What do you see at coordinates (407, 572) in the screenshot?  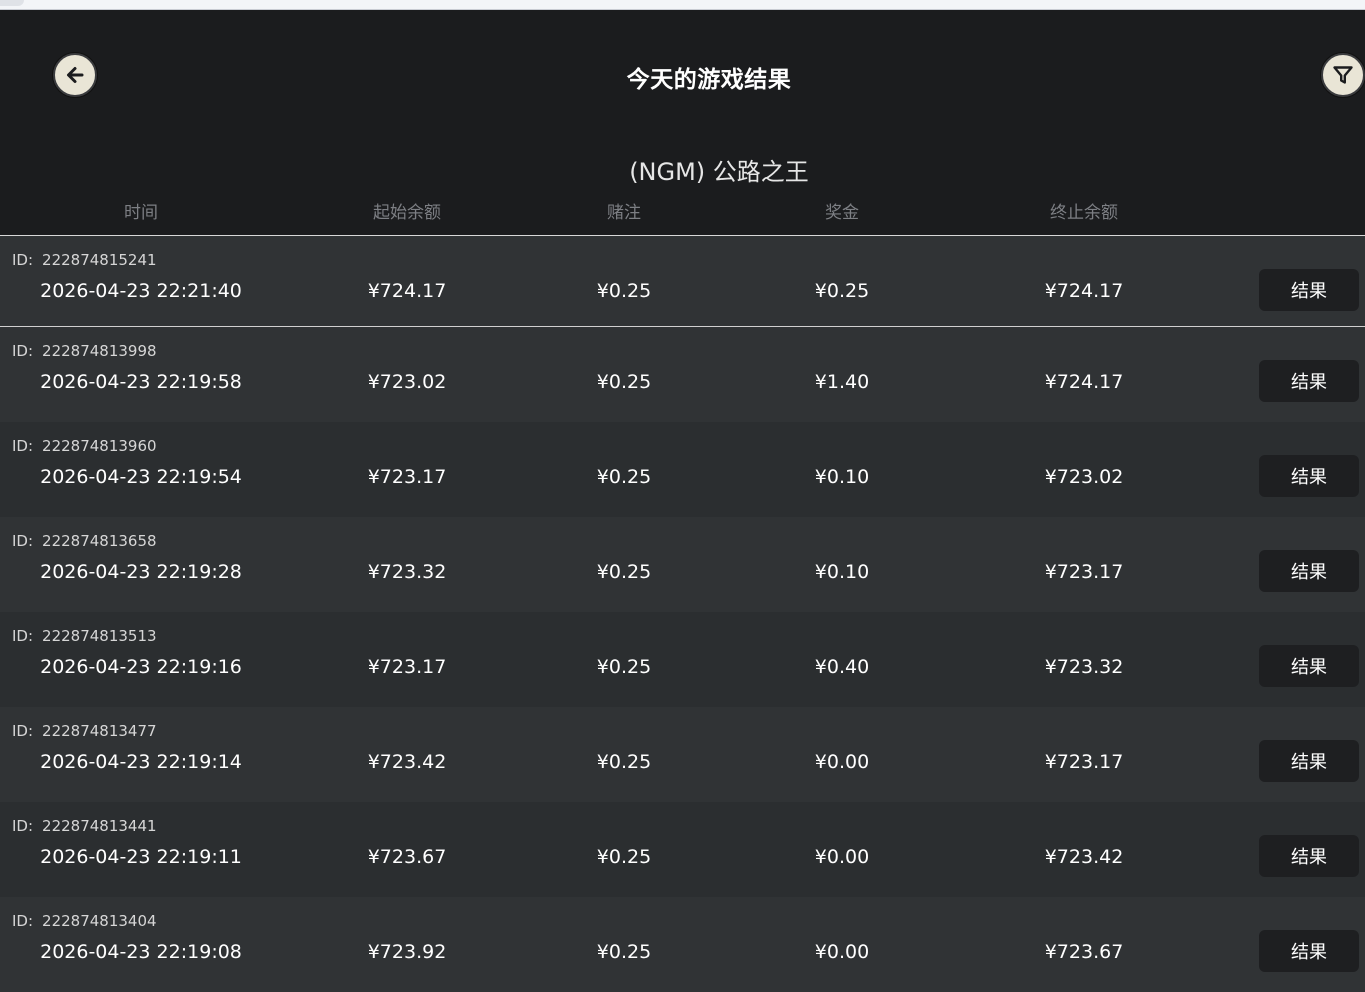 I see `row-start-balance: ¥723.32` at bounding box center [407, 572].